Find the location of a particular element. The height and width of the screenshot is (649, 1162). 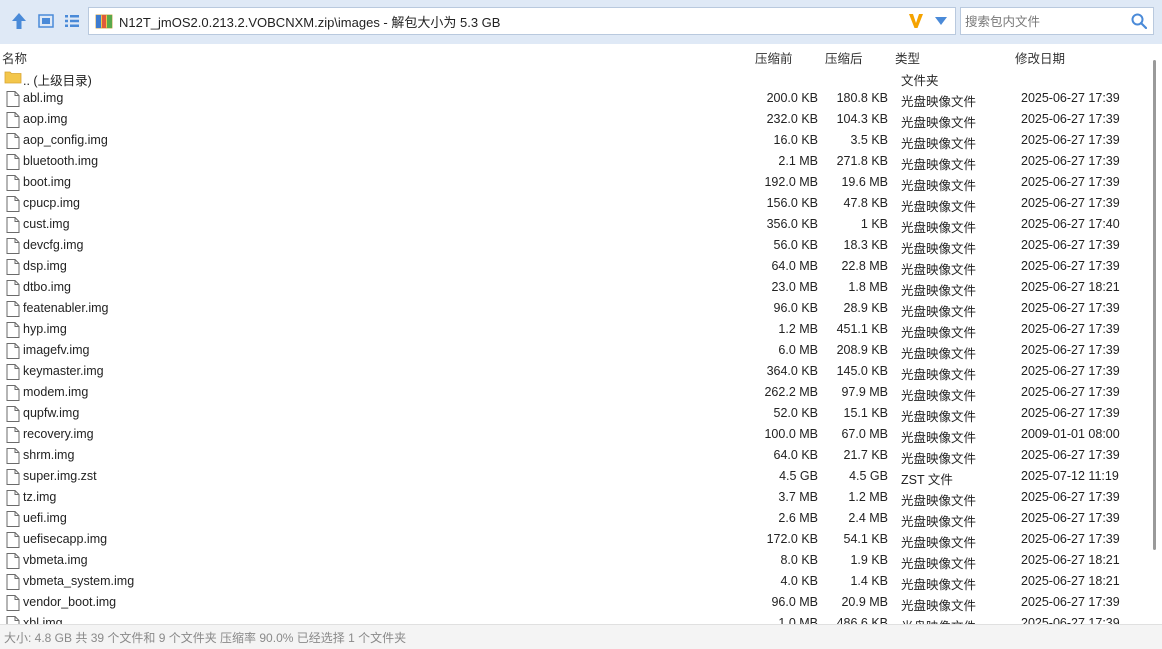

file-size-after: 19.6 MB is located at coordinates (864, 182).